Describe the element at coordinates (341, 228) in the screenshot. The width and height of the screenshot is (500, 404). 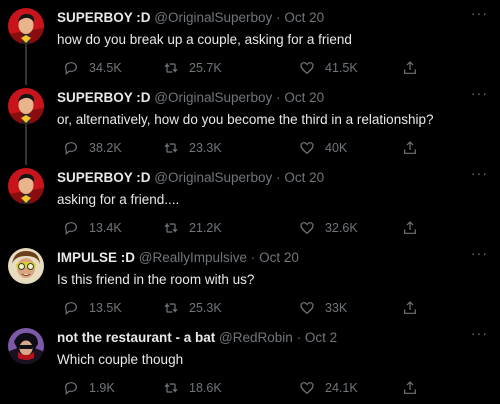
I see `like-count: 32.6K` at that location.